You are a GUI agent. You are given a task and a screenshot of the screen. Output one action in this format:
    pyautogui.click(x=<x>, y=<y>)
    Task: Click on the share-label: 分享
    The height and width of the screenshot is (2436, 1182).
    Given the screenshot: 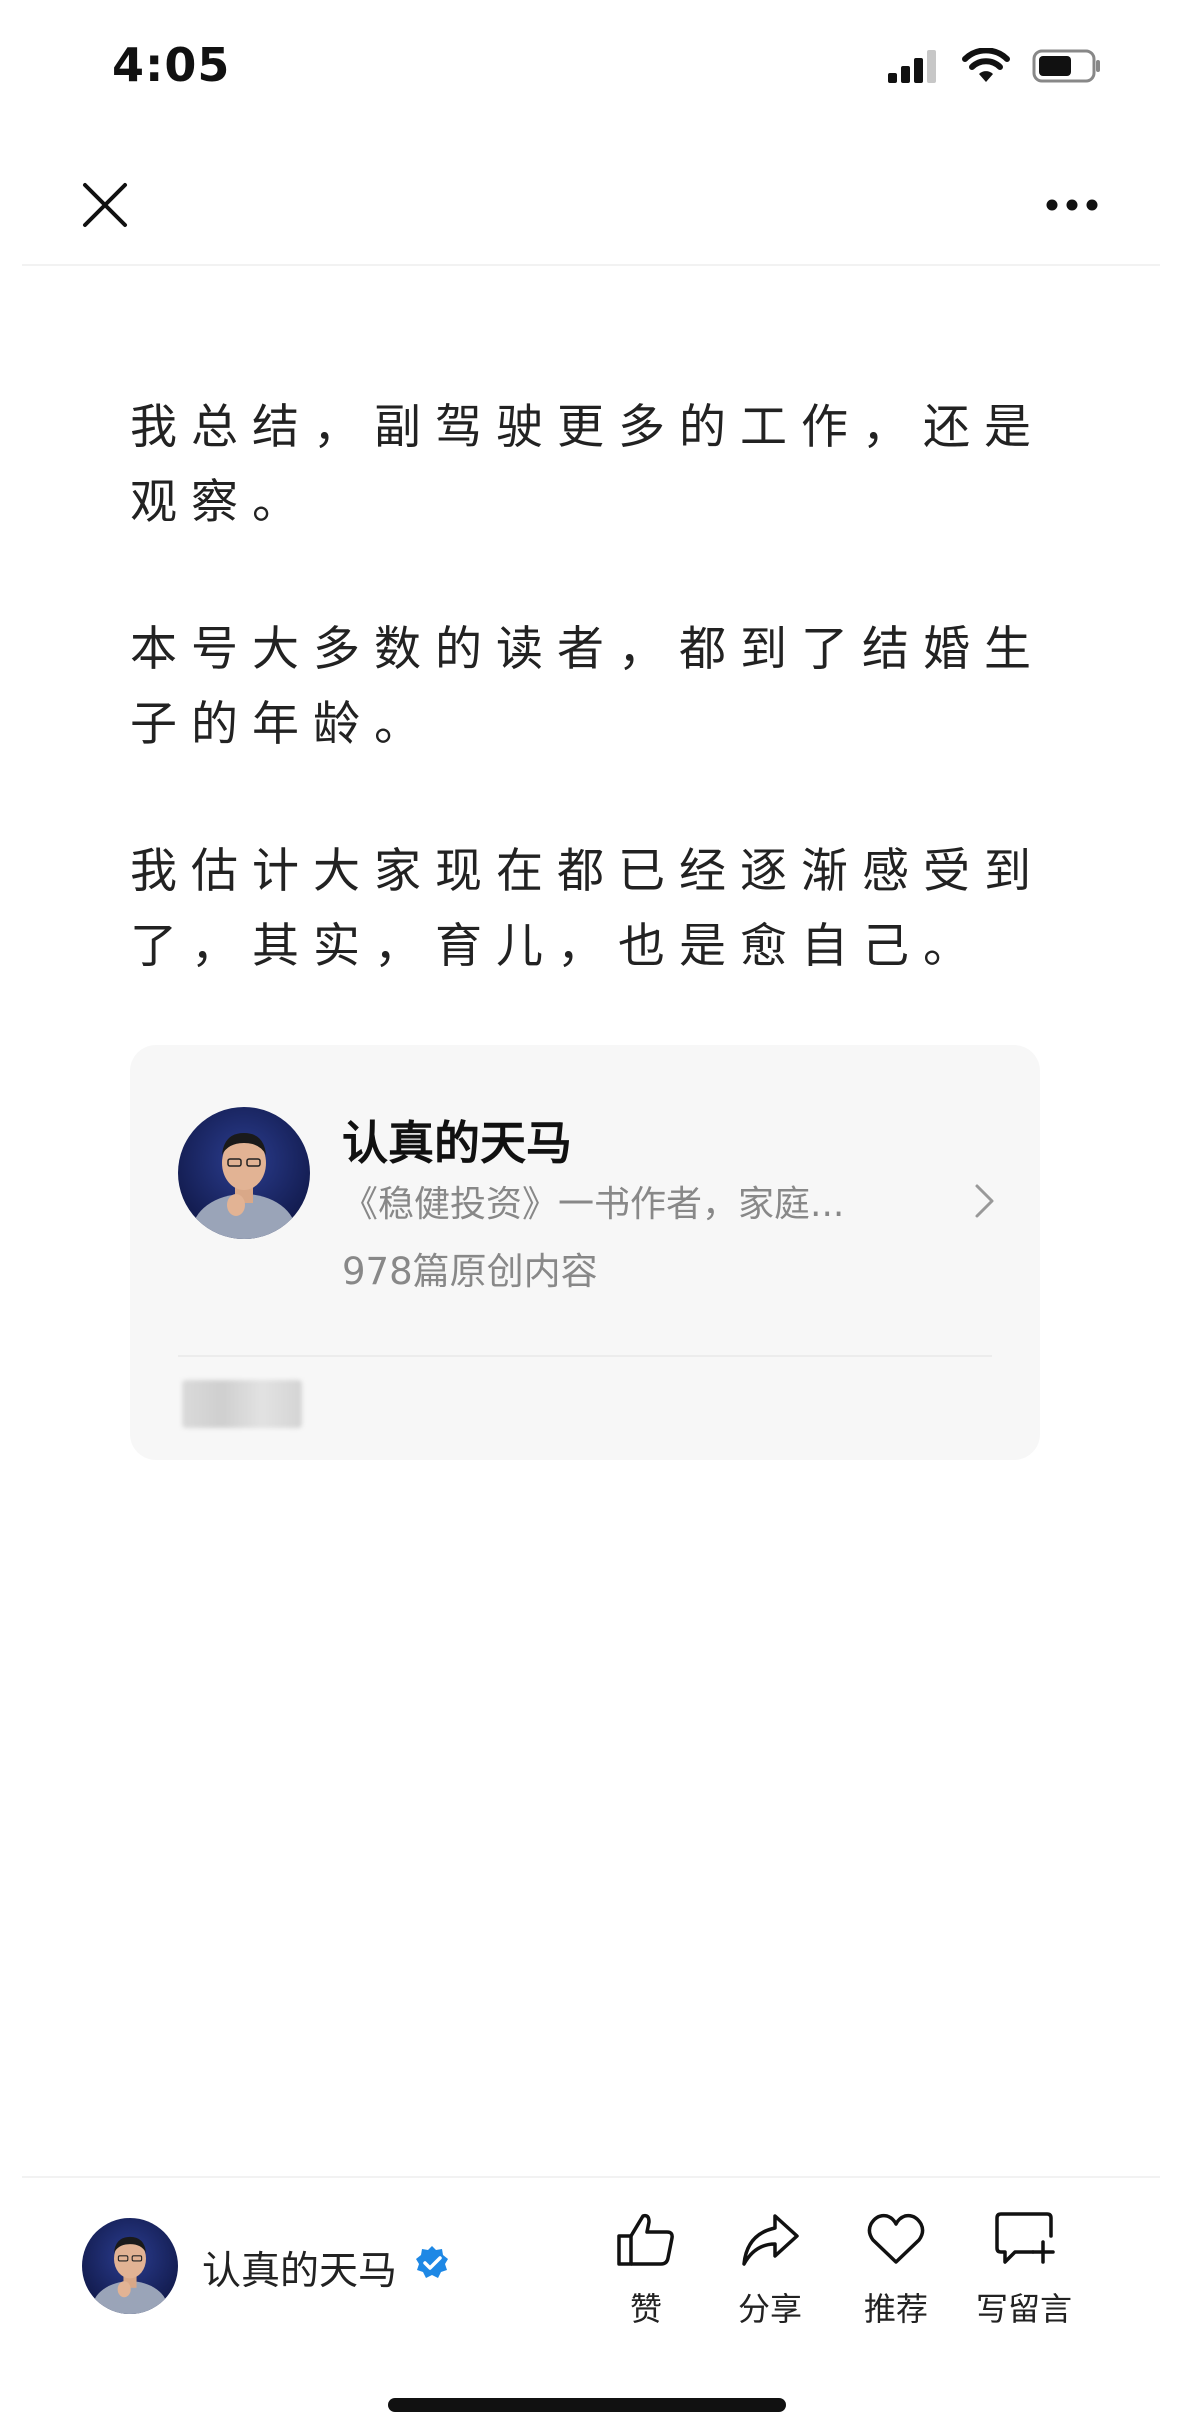 What is the action you would take?
    pyautogui.click(x=769, y=2309)
    